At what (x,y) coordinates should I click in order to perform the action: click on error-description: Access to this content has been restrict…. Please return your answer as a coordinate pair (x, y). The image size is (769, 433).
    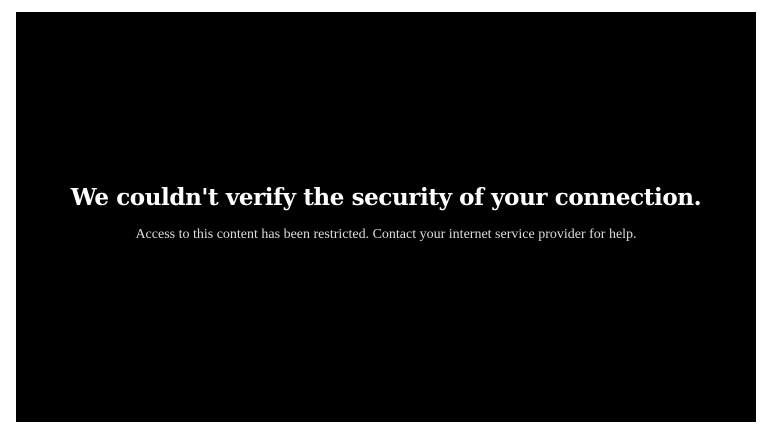
    Looking at the image, I should click on (386, 234).